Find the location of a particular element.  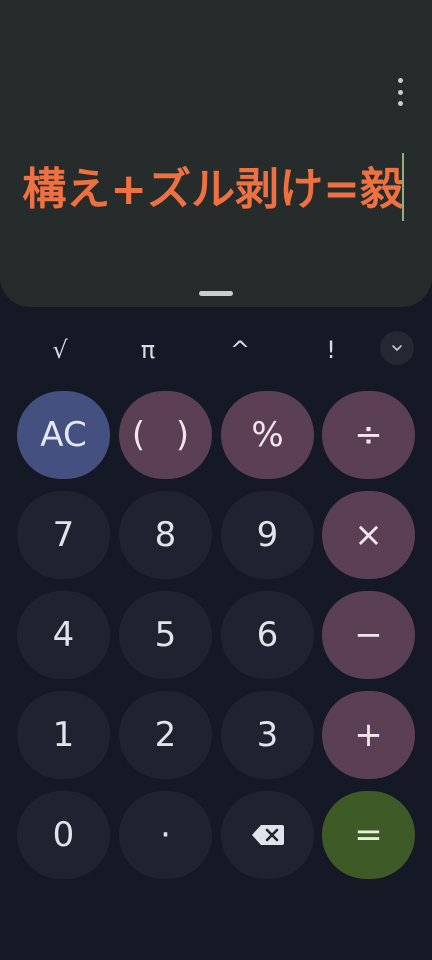

text-cursor is located at coordinates (403, 187).